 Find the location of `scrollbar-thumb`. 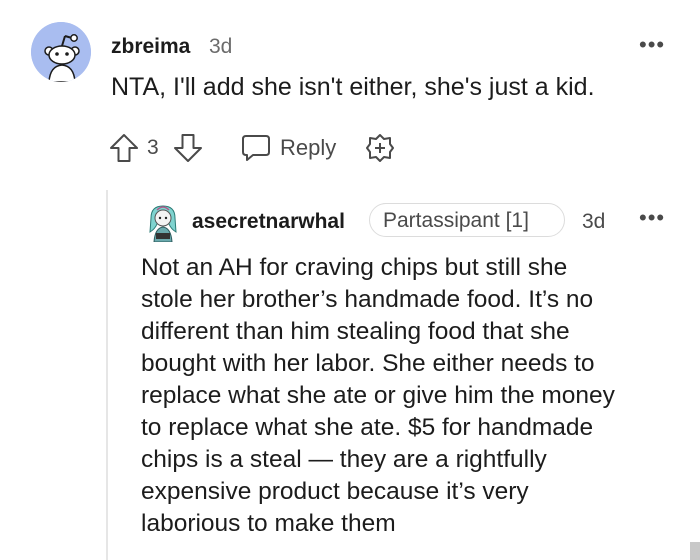

scrollbar-thumb is located at coordinates (695, 551).